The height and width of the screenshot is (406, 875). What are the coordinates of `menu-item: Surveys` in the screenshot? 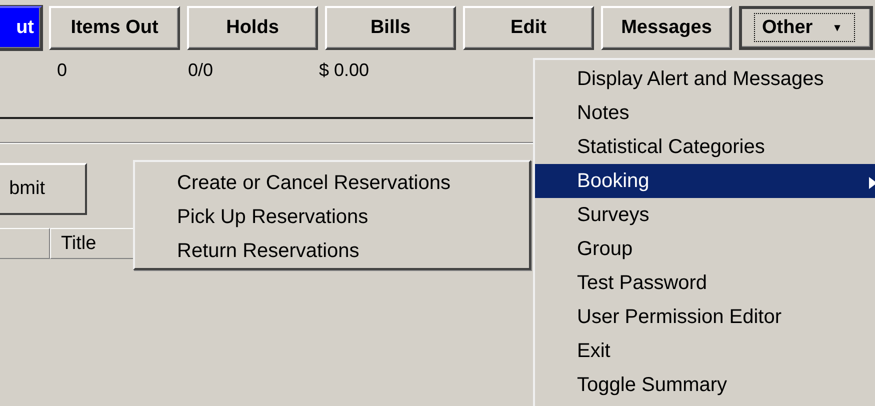 It's located at (705, 215).